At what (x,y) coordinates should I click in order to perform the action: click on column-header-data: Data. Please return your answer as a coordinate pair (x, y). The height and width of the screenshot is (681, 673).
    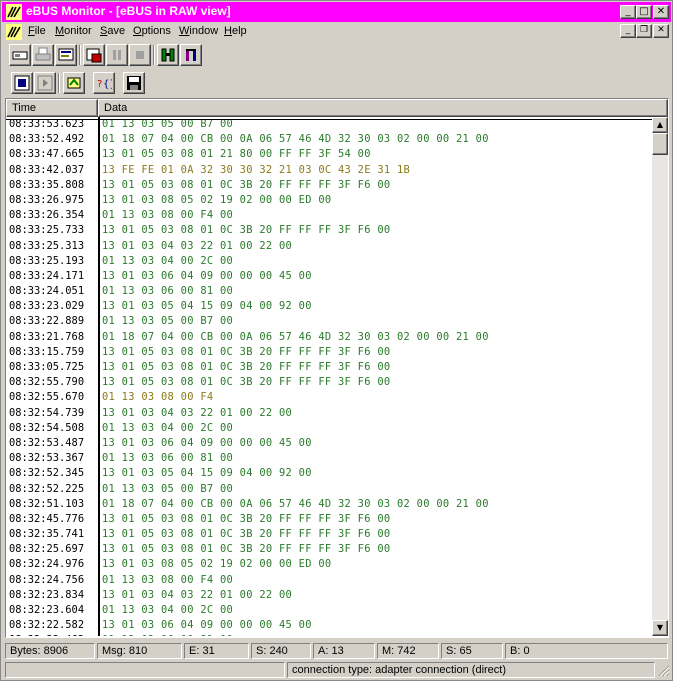
    Looking at the image, I should click on (383, 108).